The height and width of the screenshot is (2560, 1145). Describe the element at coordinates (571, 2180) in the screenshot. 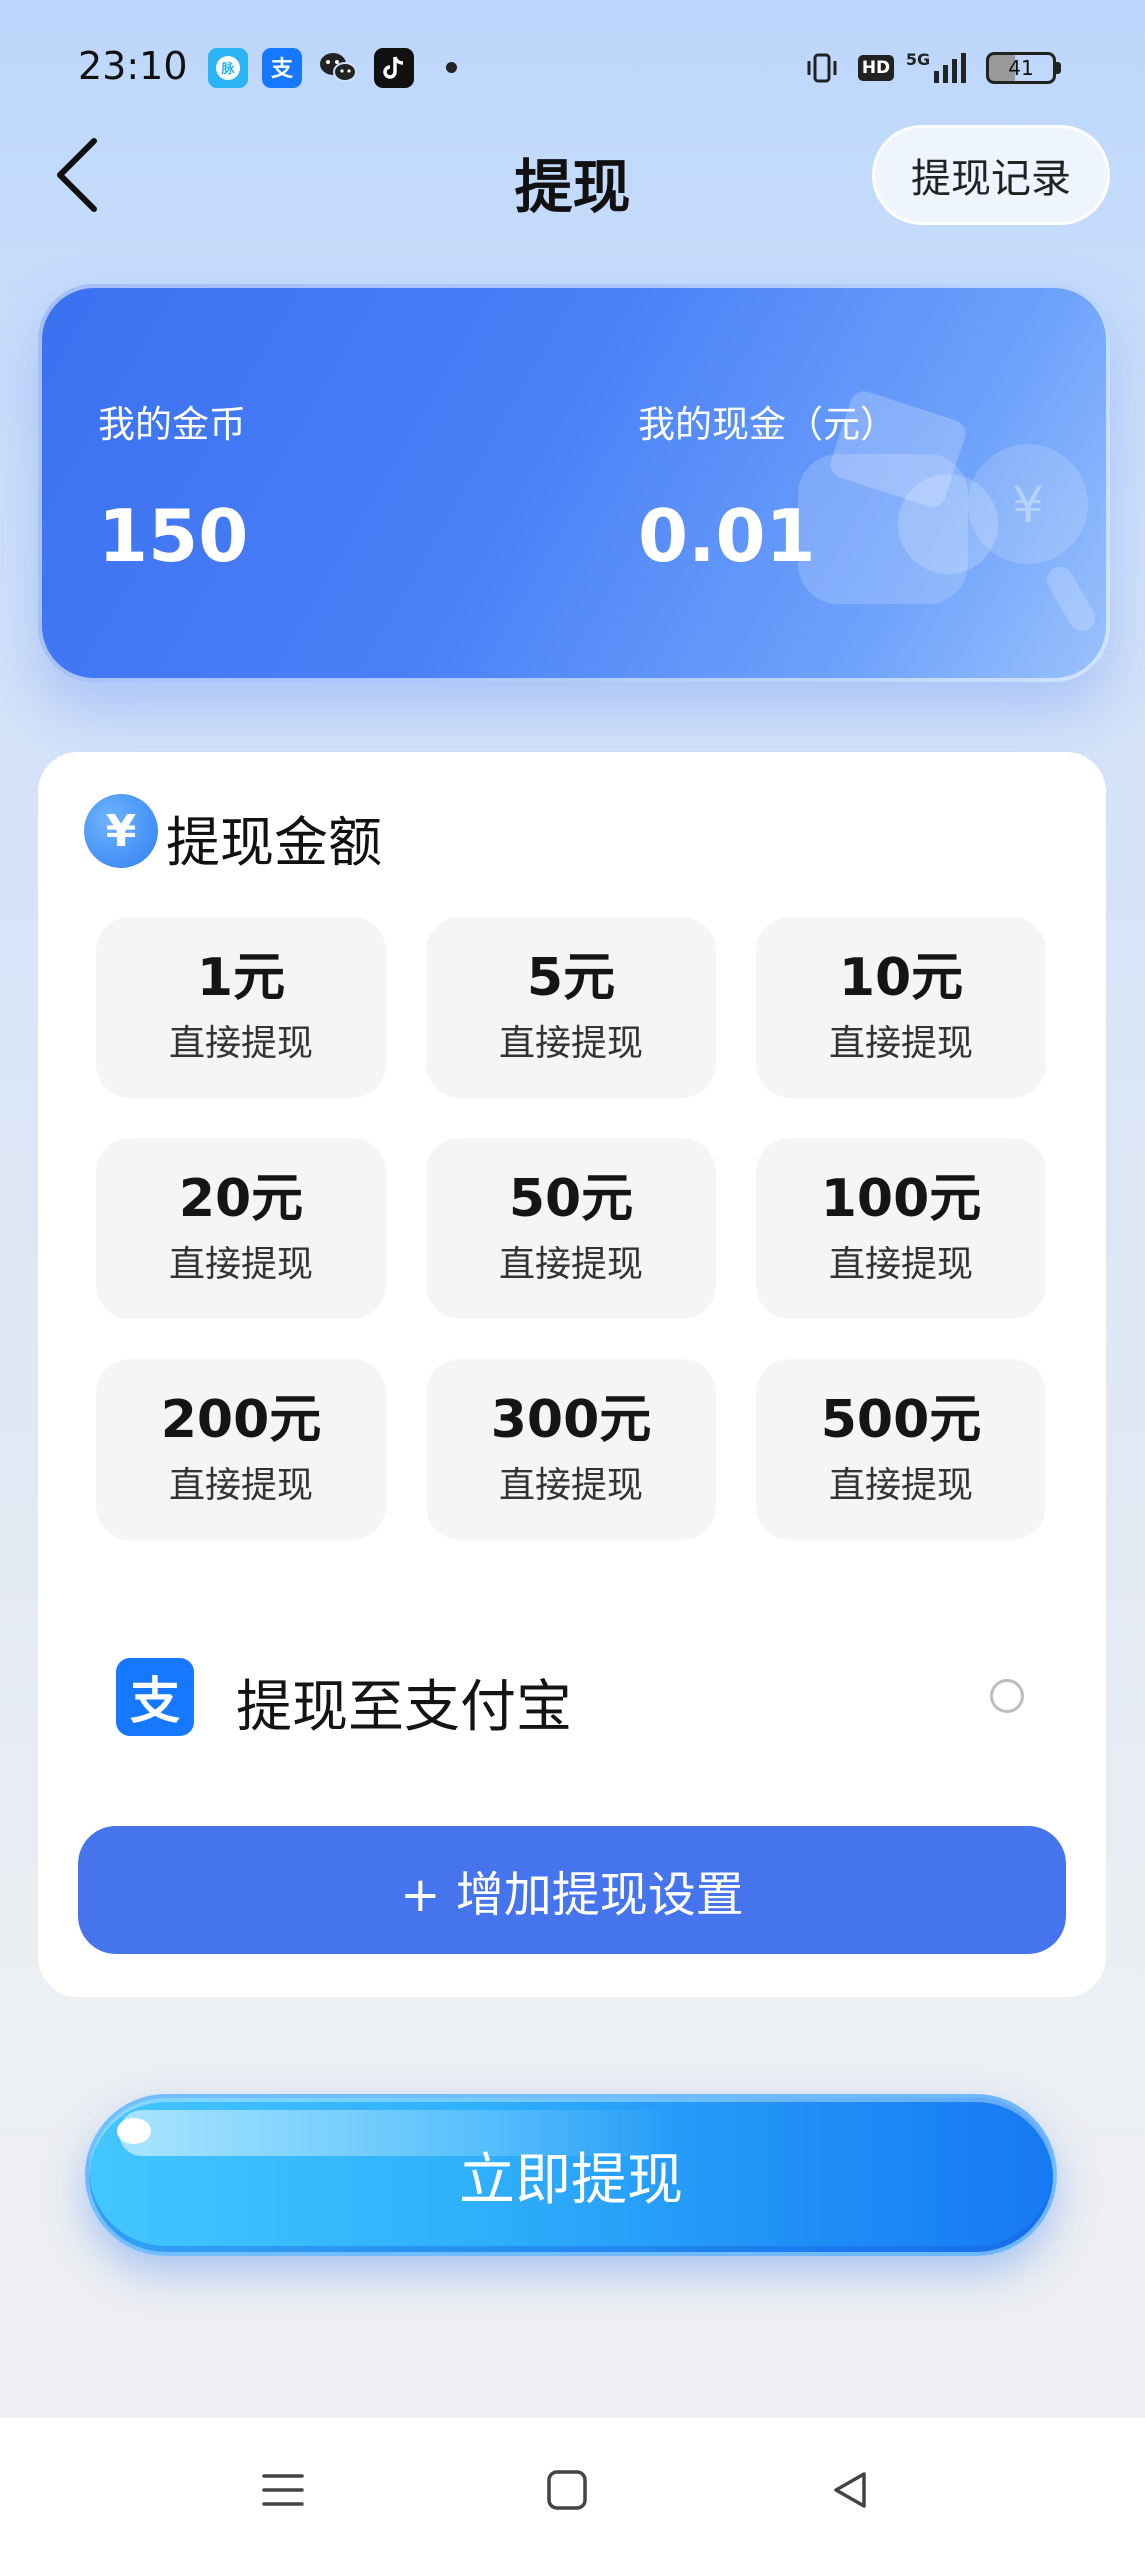

I see `withdraw-now-label: 立即提现` at that location.